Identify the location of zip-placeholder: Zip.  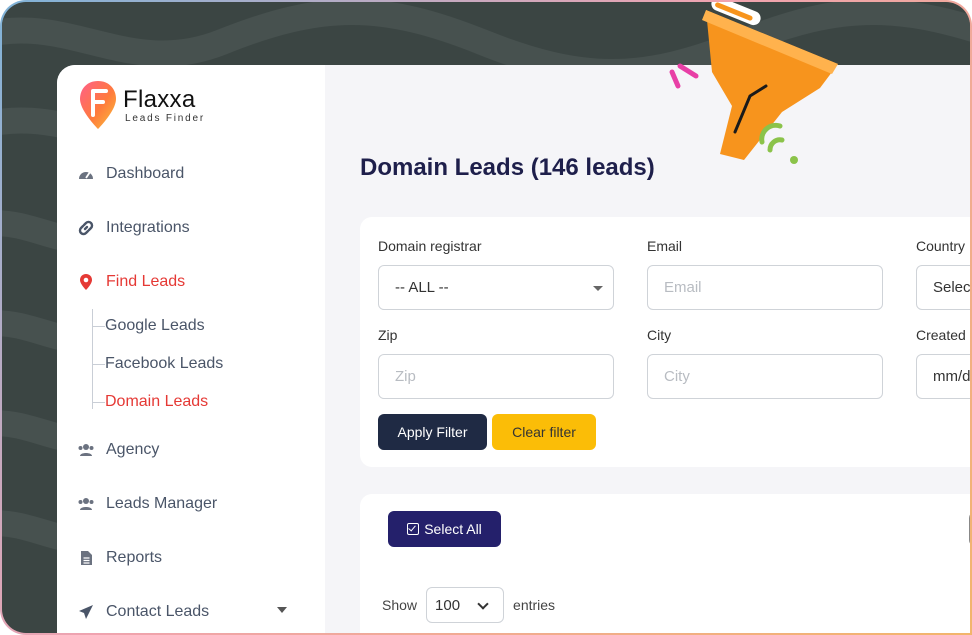
(405, 376).